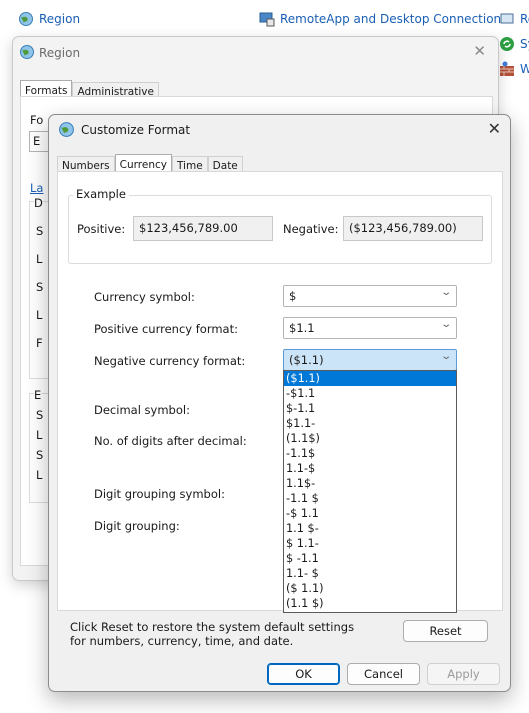  What do you see at coordinates (507, 18) in the screenshot?
I see `remoteapp-icon` at bounding box center [507, 18].